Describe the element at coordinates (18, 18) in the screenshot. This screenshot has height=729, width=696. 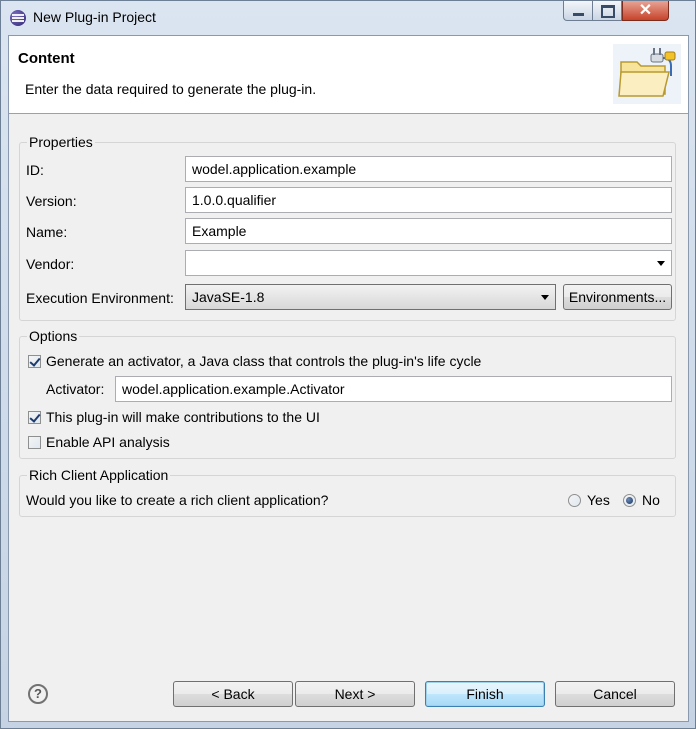
I see `eclipse-icon` at that location.